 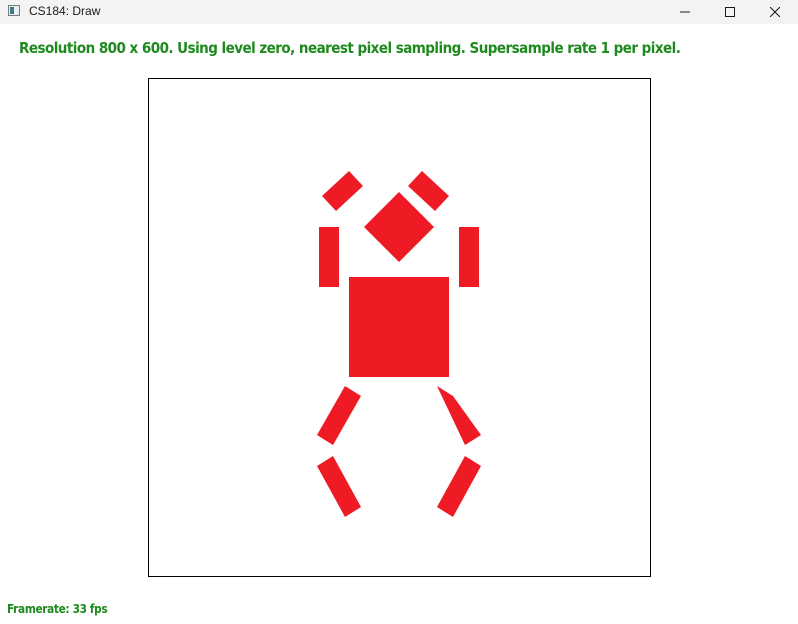 What do you see at coordinates (459, 415) in the screenshot?
I see `right-thigh` at bounding box center [459, 415].